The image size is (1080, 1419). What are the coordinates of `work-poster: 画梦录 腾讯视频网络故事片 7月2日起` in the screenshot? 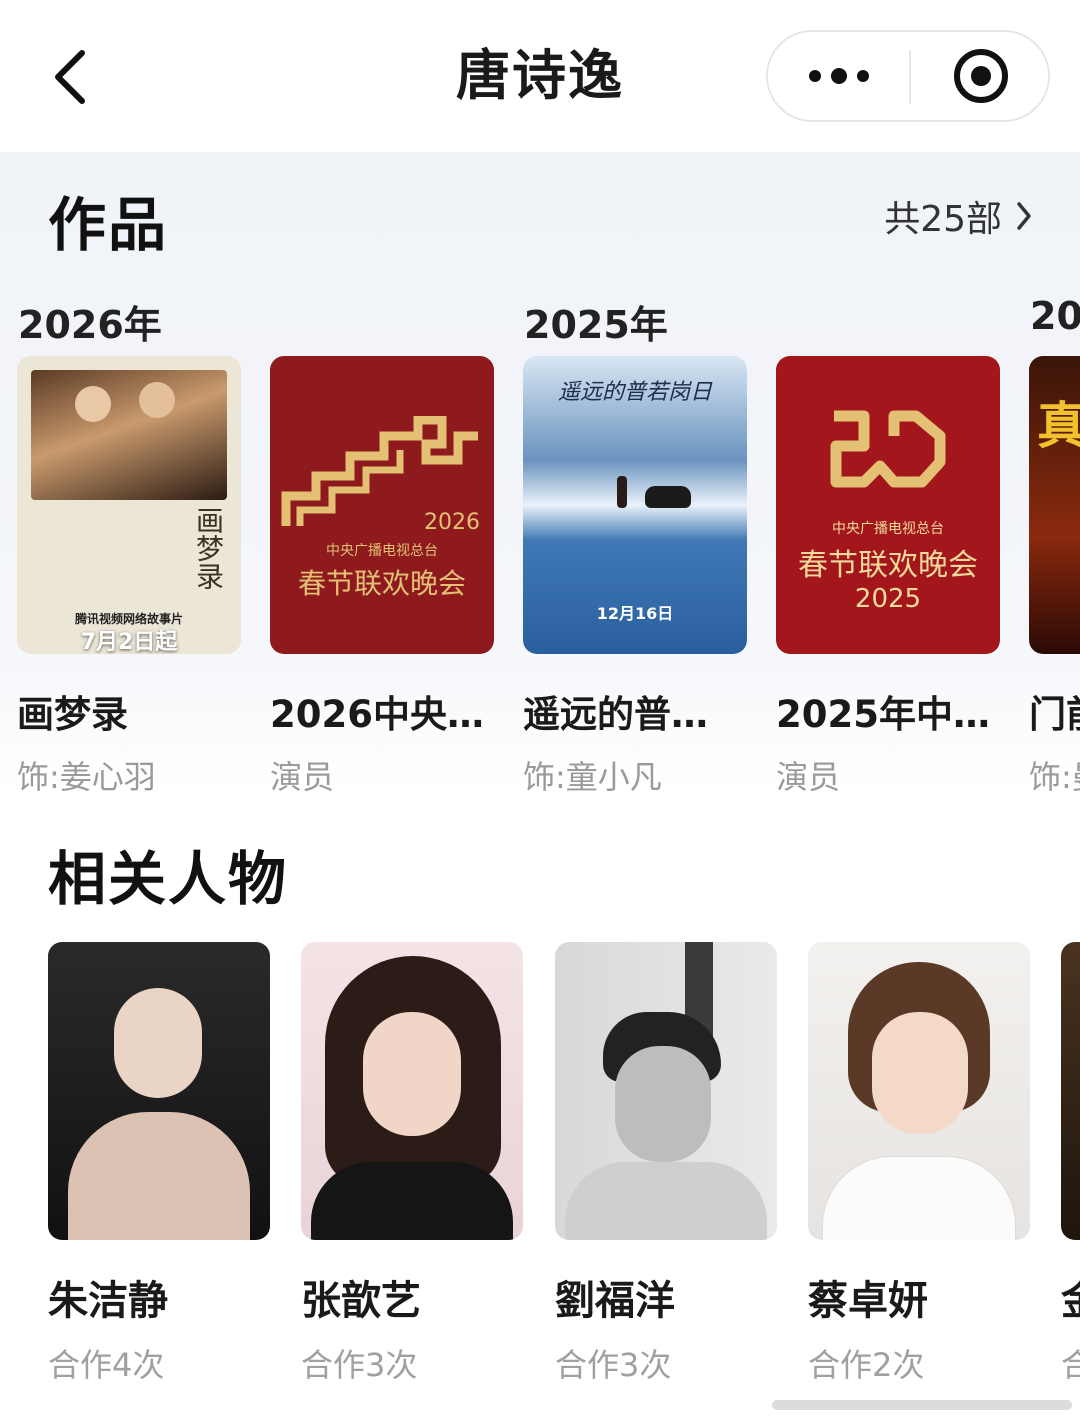 It's located at (129, 505).